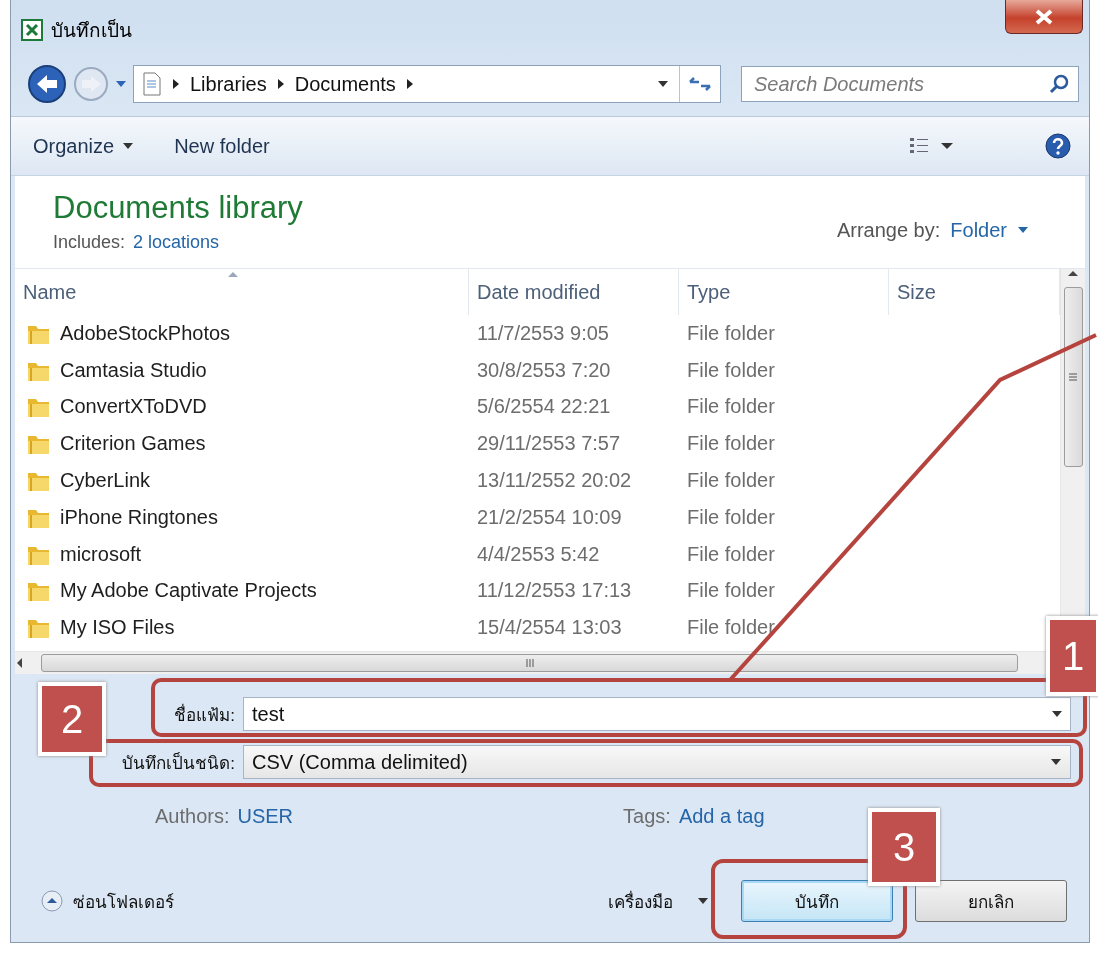 Image resolution: width=1098 pixels, height=954 pixels. I want to click on spreadsheet-icon, so click(32, 30).